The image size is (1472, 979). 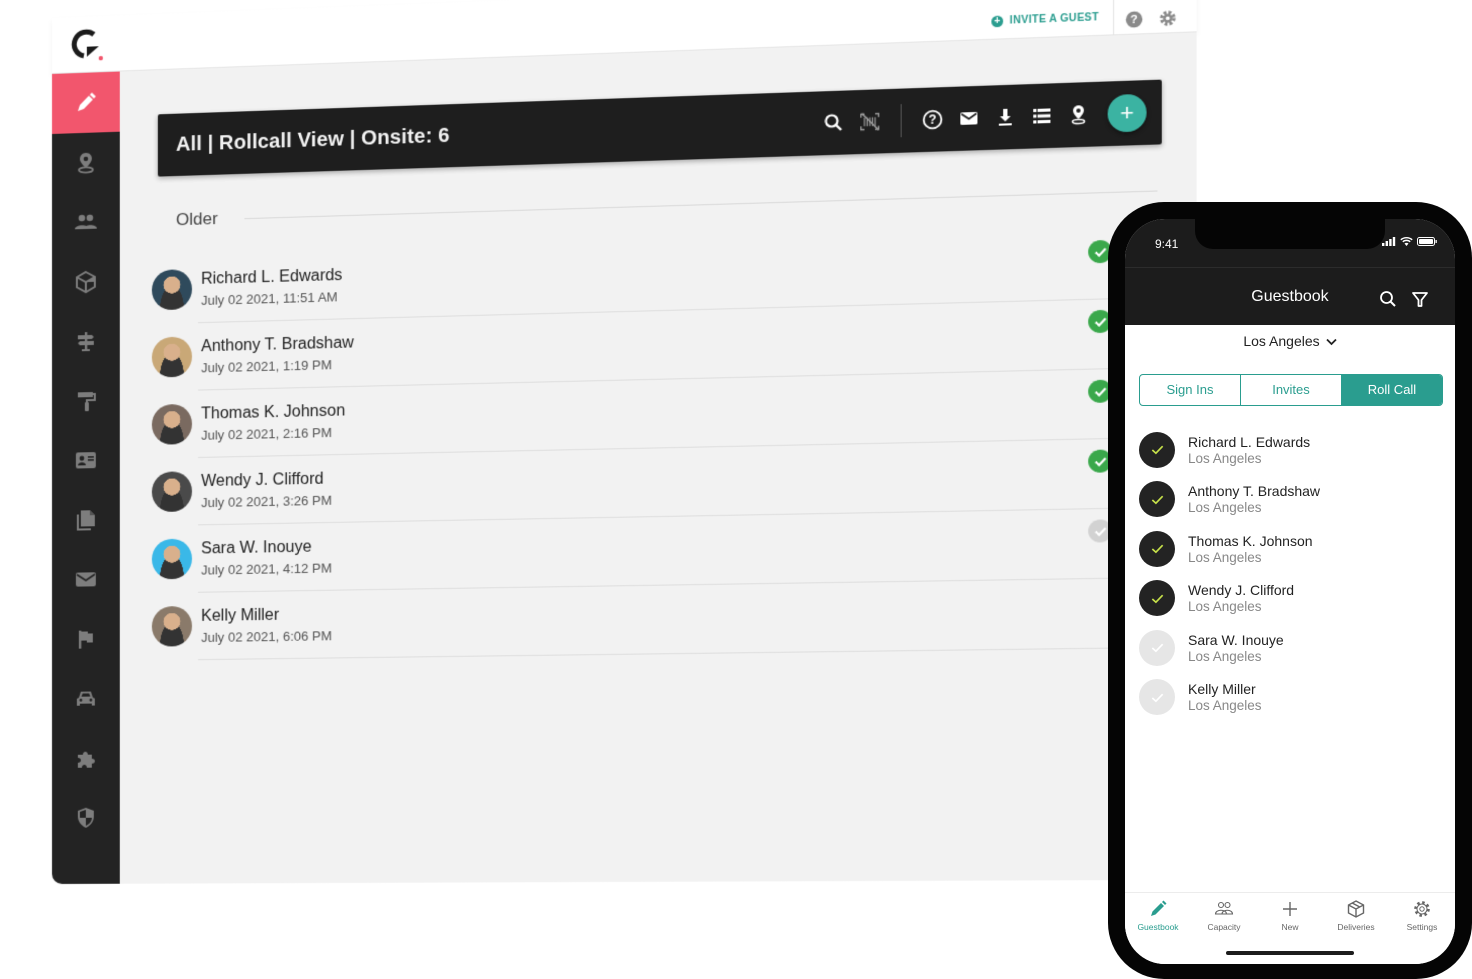 I want to click on plus-icon, so click(x=1290, y=909).